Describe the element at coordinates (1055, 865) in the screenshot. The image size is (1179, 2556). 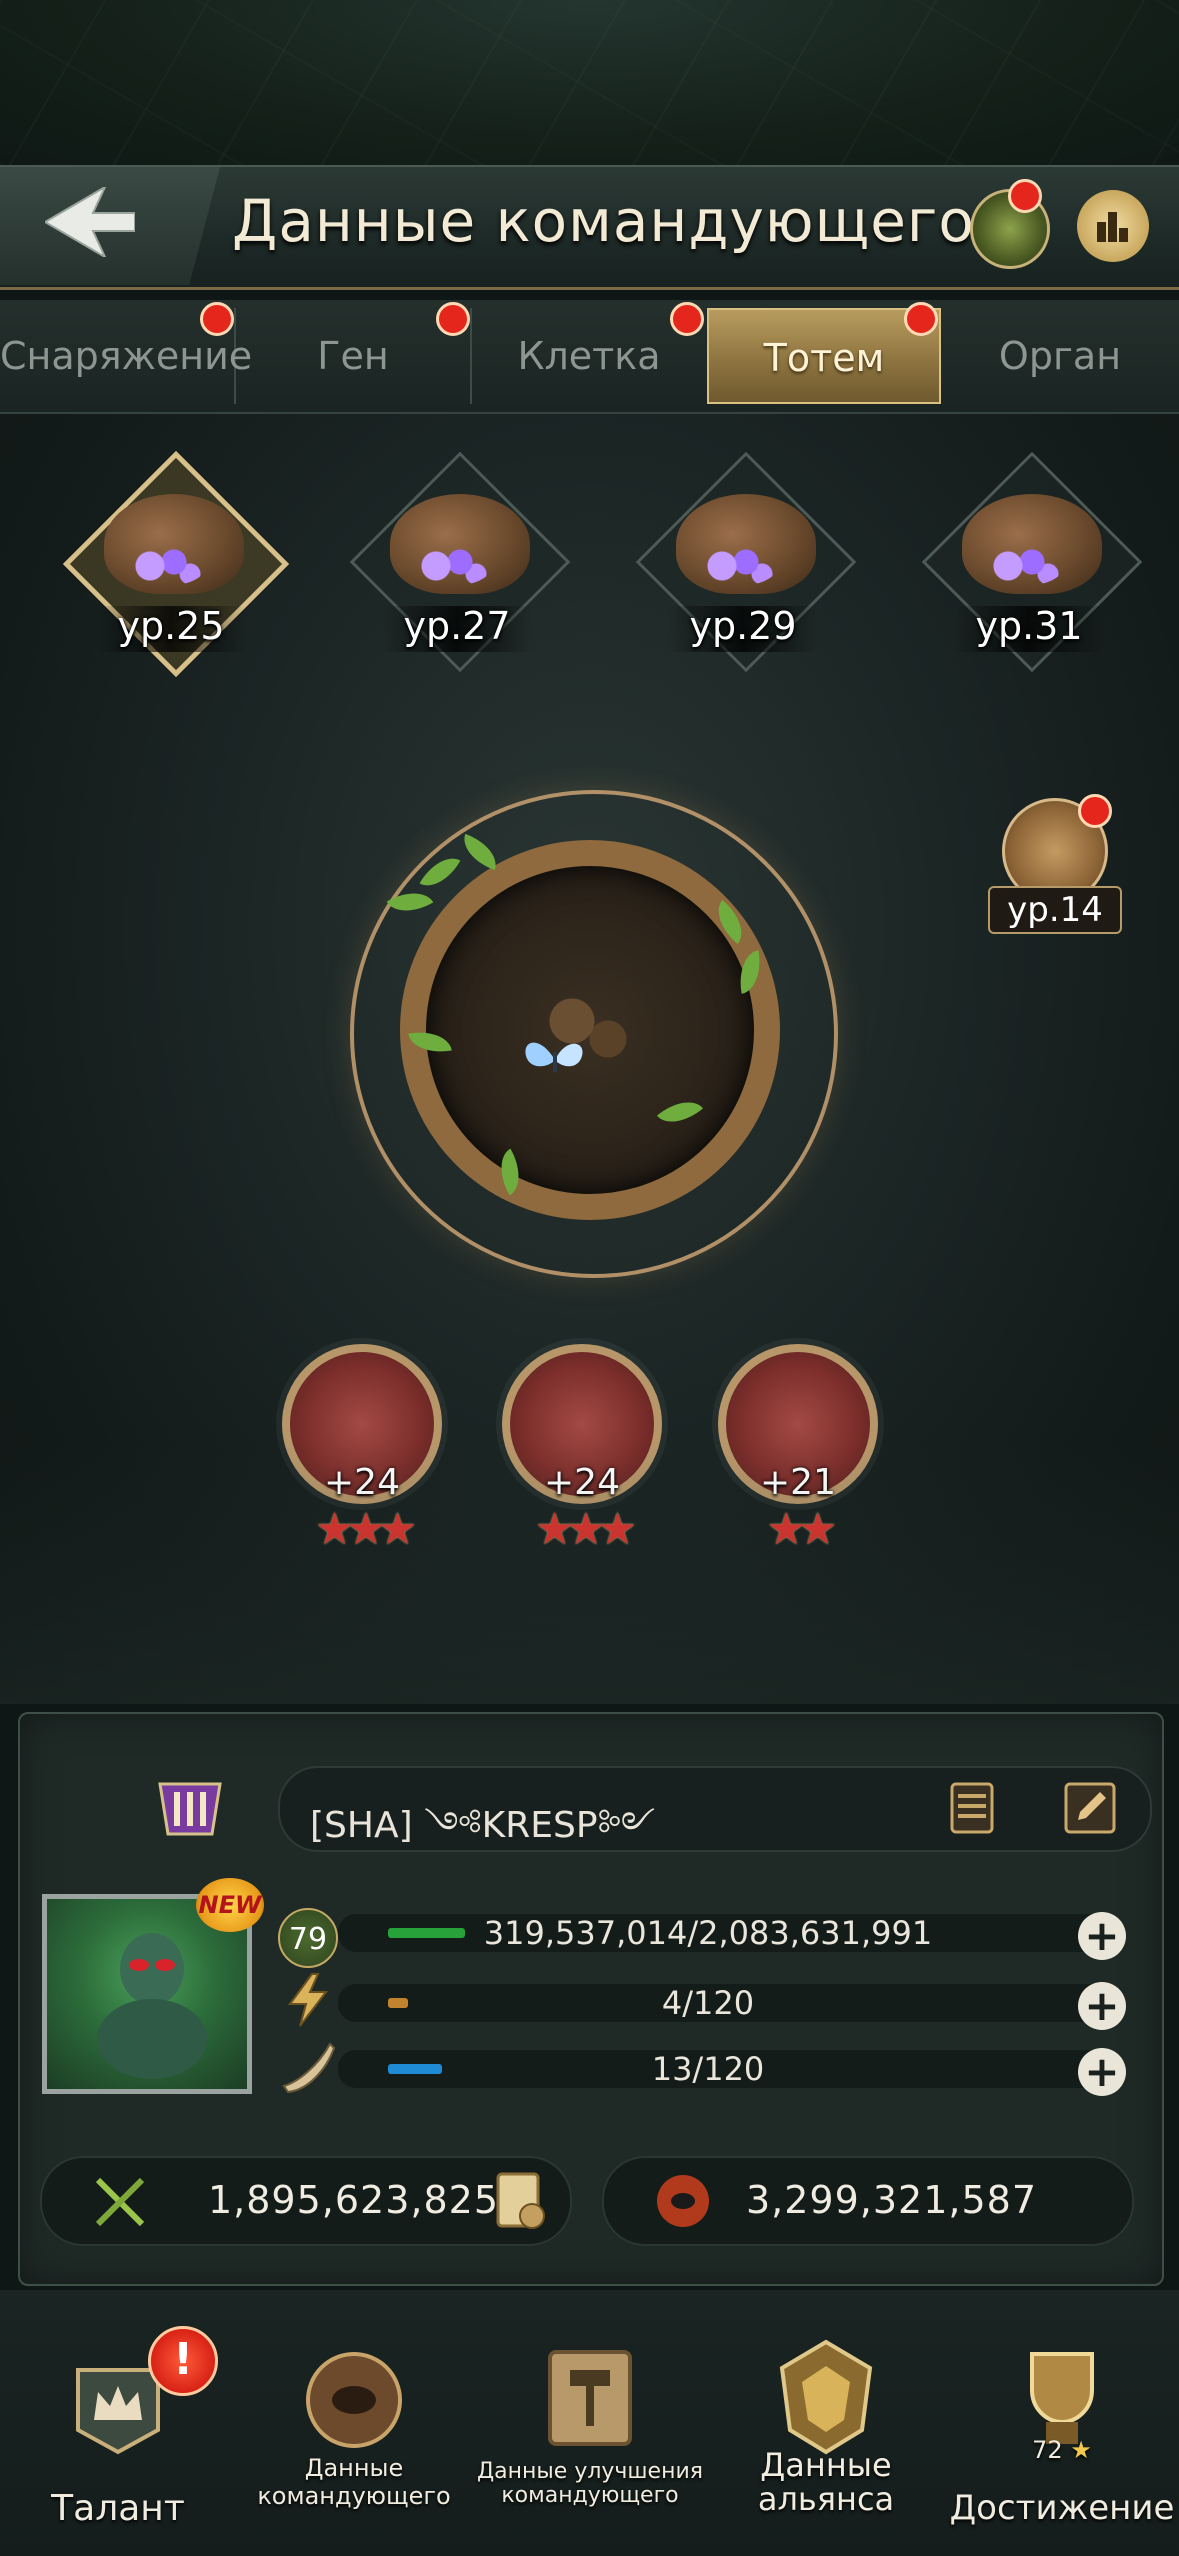
I see `totem-upgrade-button: ур.14` at that location.